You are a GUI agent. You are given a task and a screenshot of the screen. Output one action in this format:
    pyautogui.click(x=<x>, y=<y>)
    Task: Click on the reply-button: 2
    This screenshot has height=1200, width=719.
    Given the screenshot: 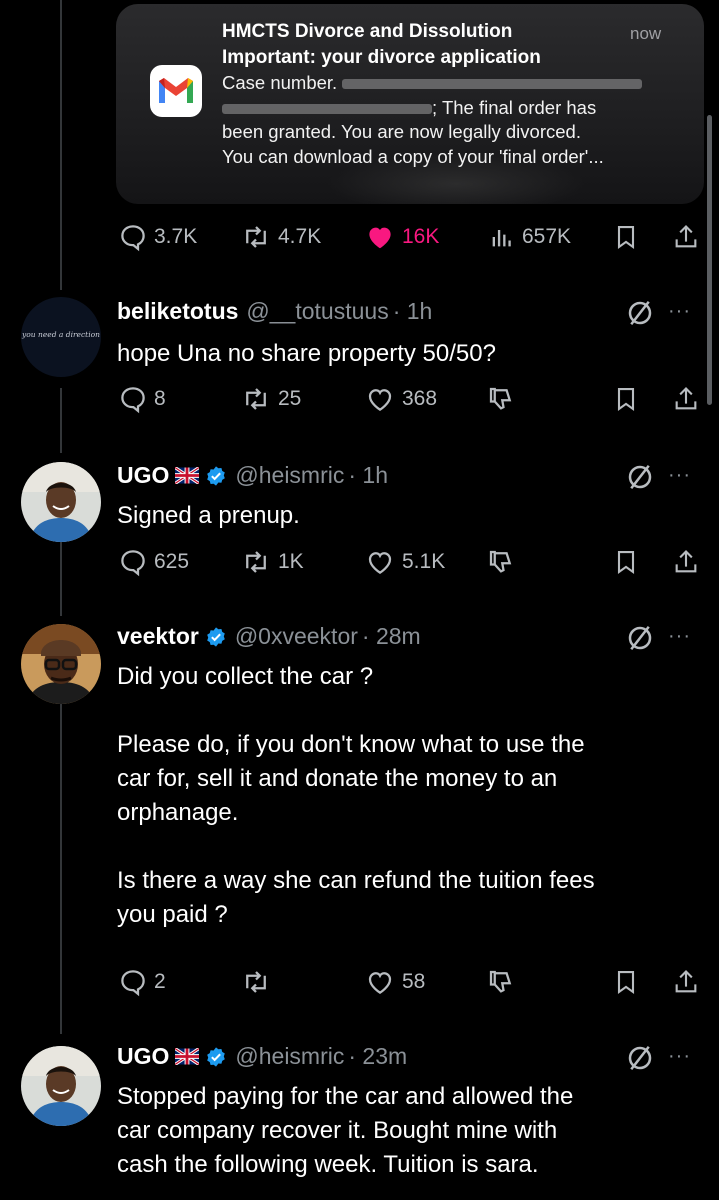 What is the action you would take?
    pyautogui.click(x=142, y=982)
    